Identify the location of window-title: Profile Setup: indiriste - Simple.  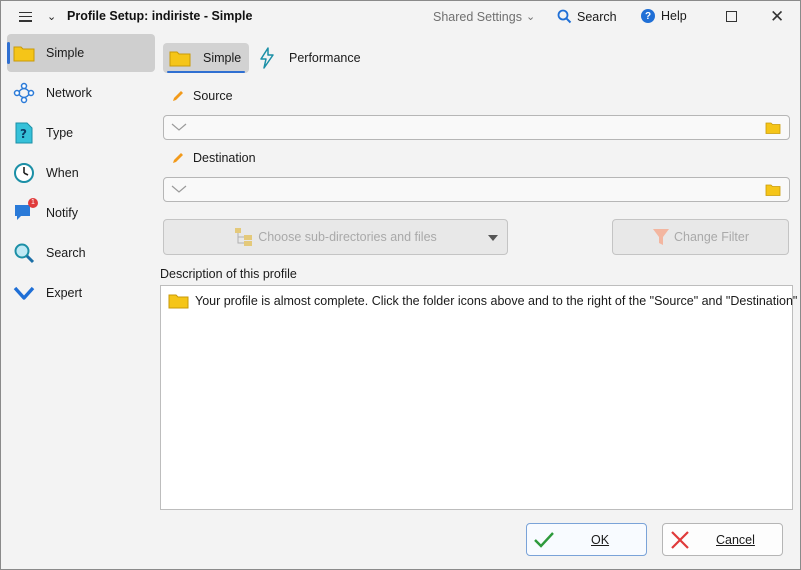
(160, 16).